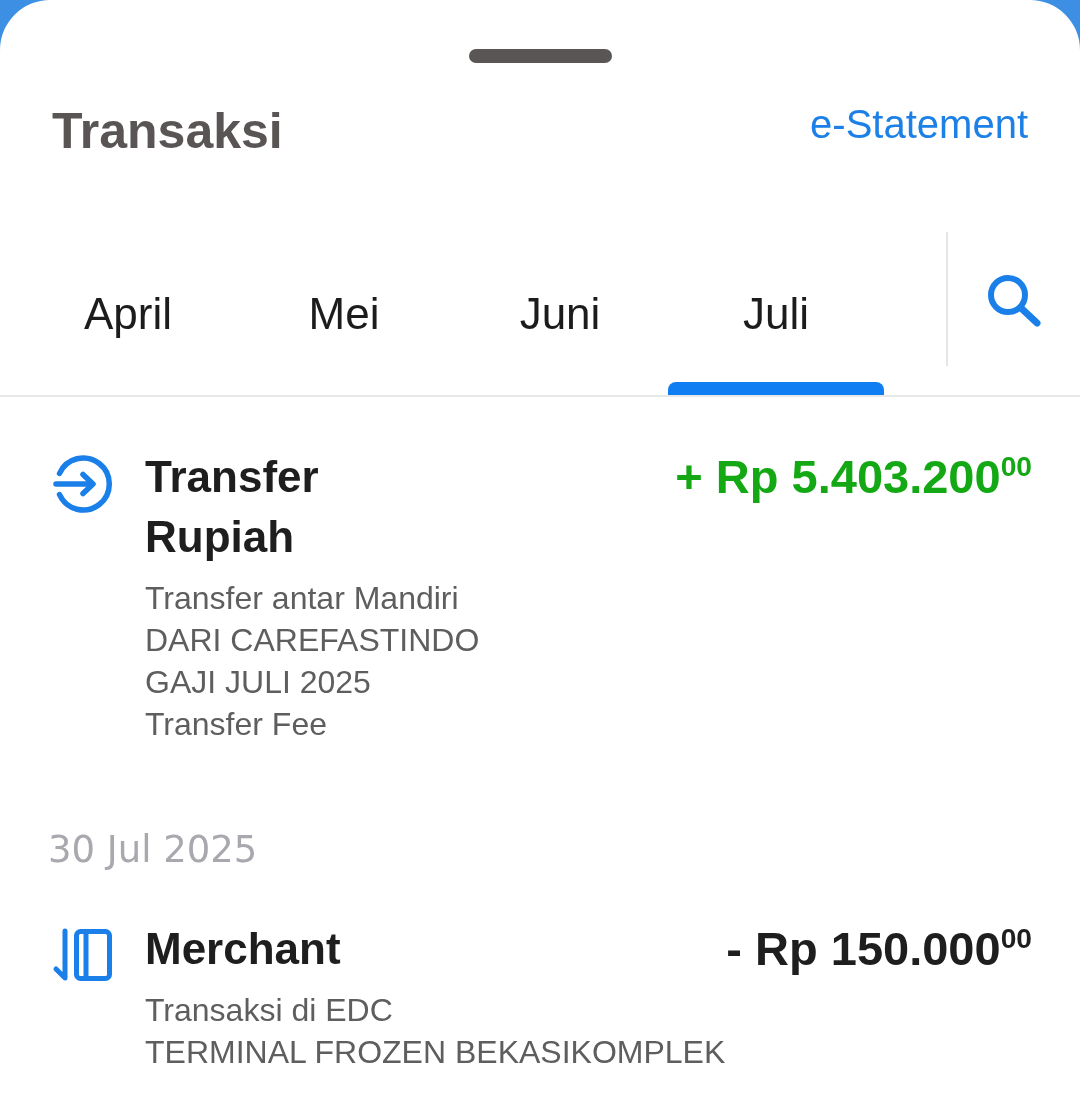 The height and width of the screenshot is (1101, 1080). I want to click on month-tab: Juni, so click(560, 313).